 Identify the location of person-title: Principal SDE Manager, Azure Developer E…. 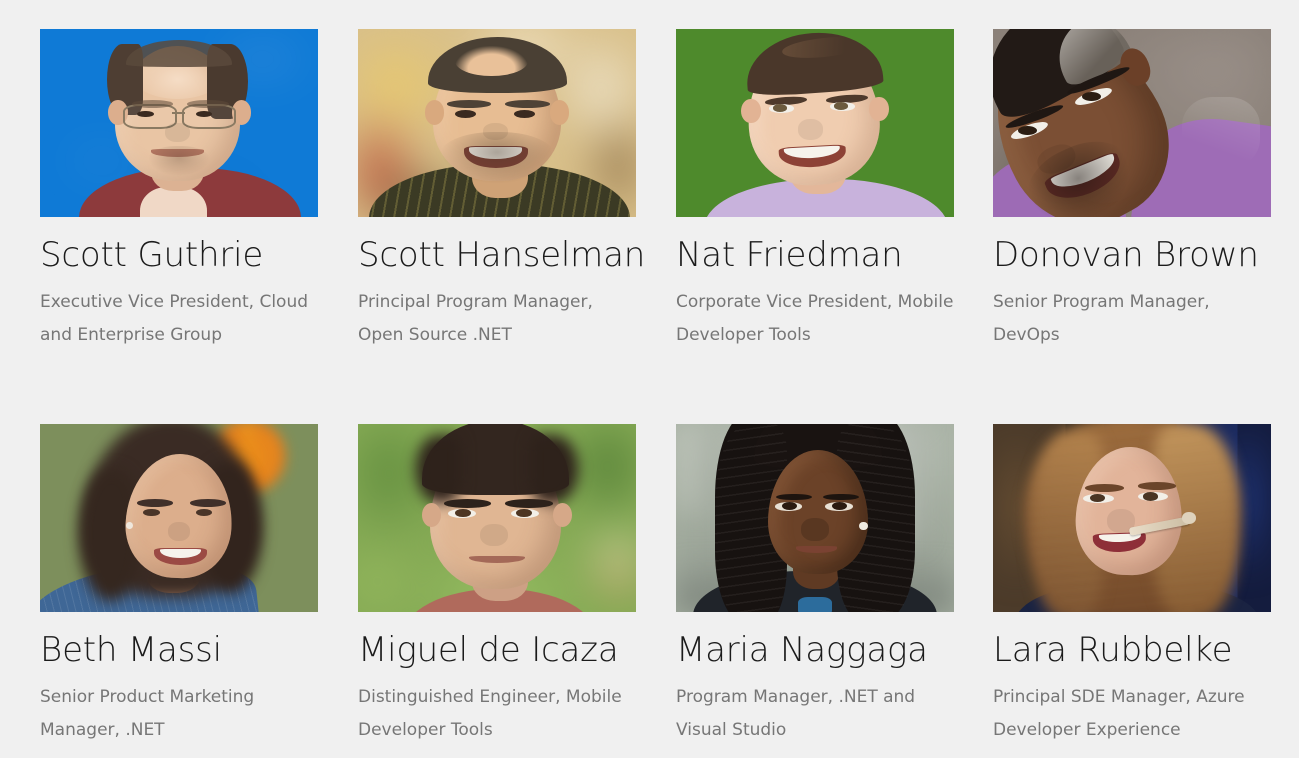
(1119, 713).